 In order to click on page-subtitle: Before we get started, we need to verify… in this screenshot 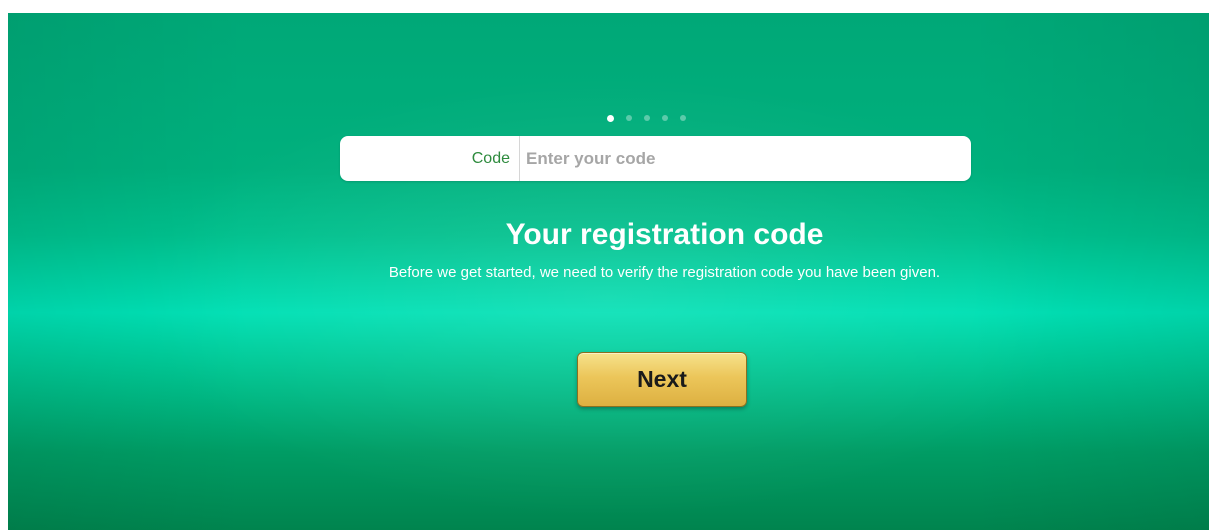, I will do `click(664, 272)`.